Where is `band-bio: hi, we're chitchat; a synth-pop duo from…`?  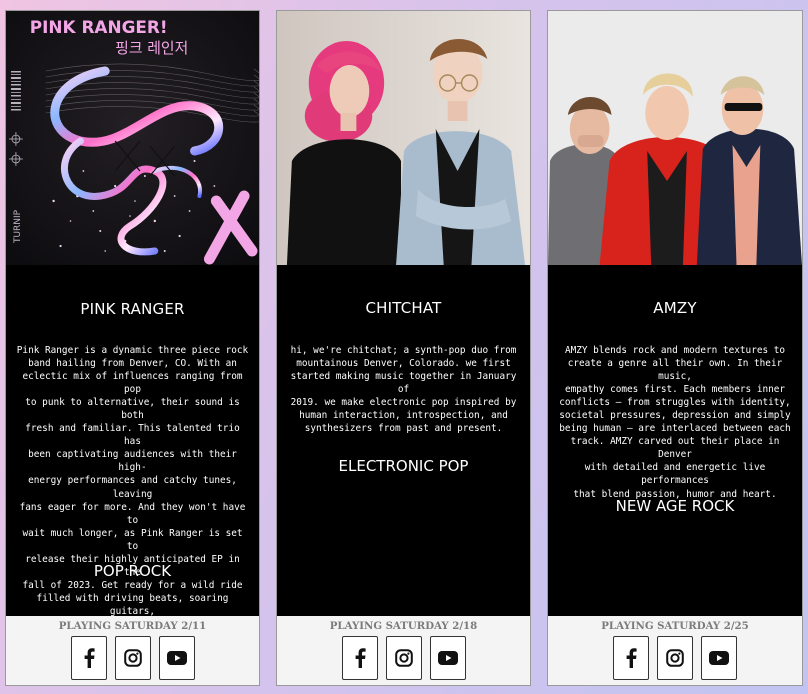
band-bio: hi, we're chitchat; a synth-pop duo from… is located at coordinates (403, 390).